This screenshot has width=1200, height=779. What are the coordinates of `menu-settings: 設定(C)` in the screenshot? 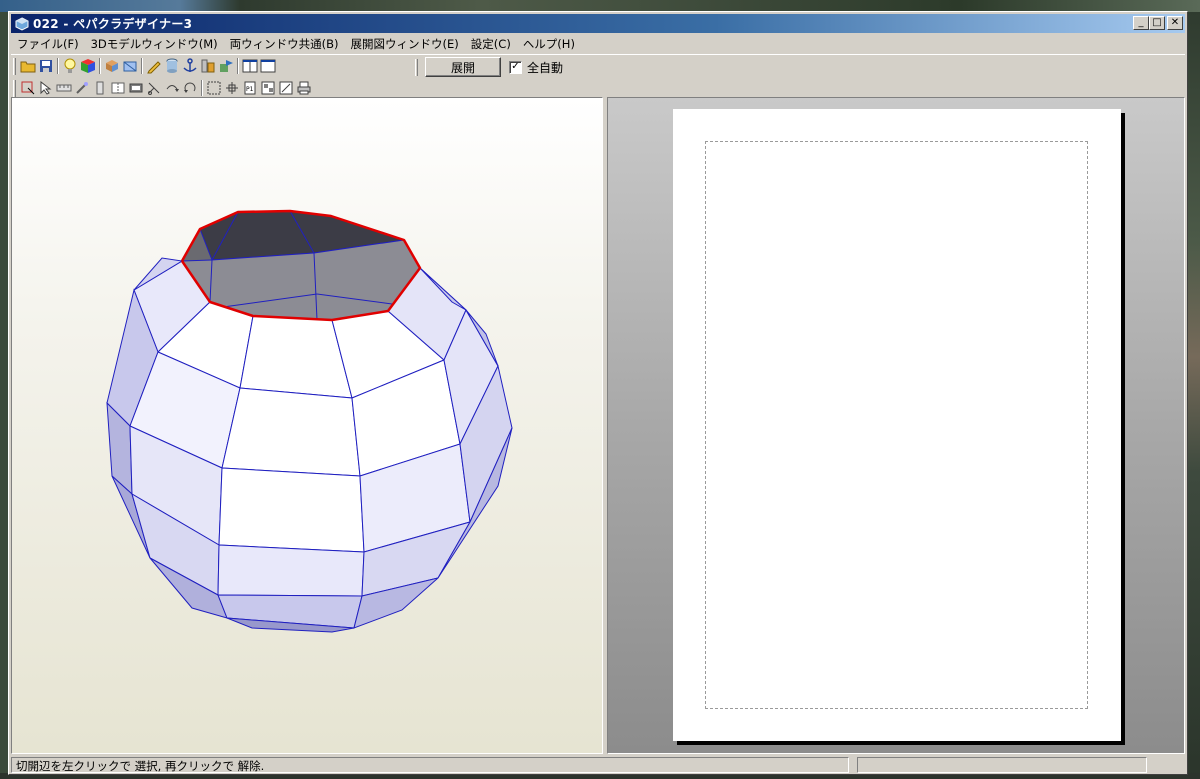 It's located at (491, 44).